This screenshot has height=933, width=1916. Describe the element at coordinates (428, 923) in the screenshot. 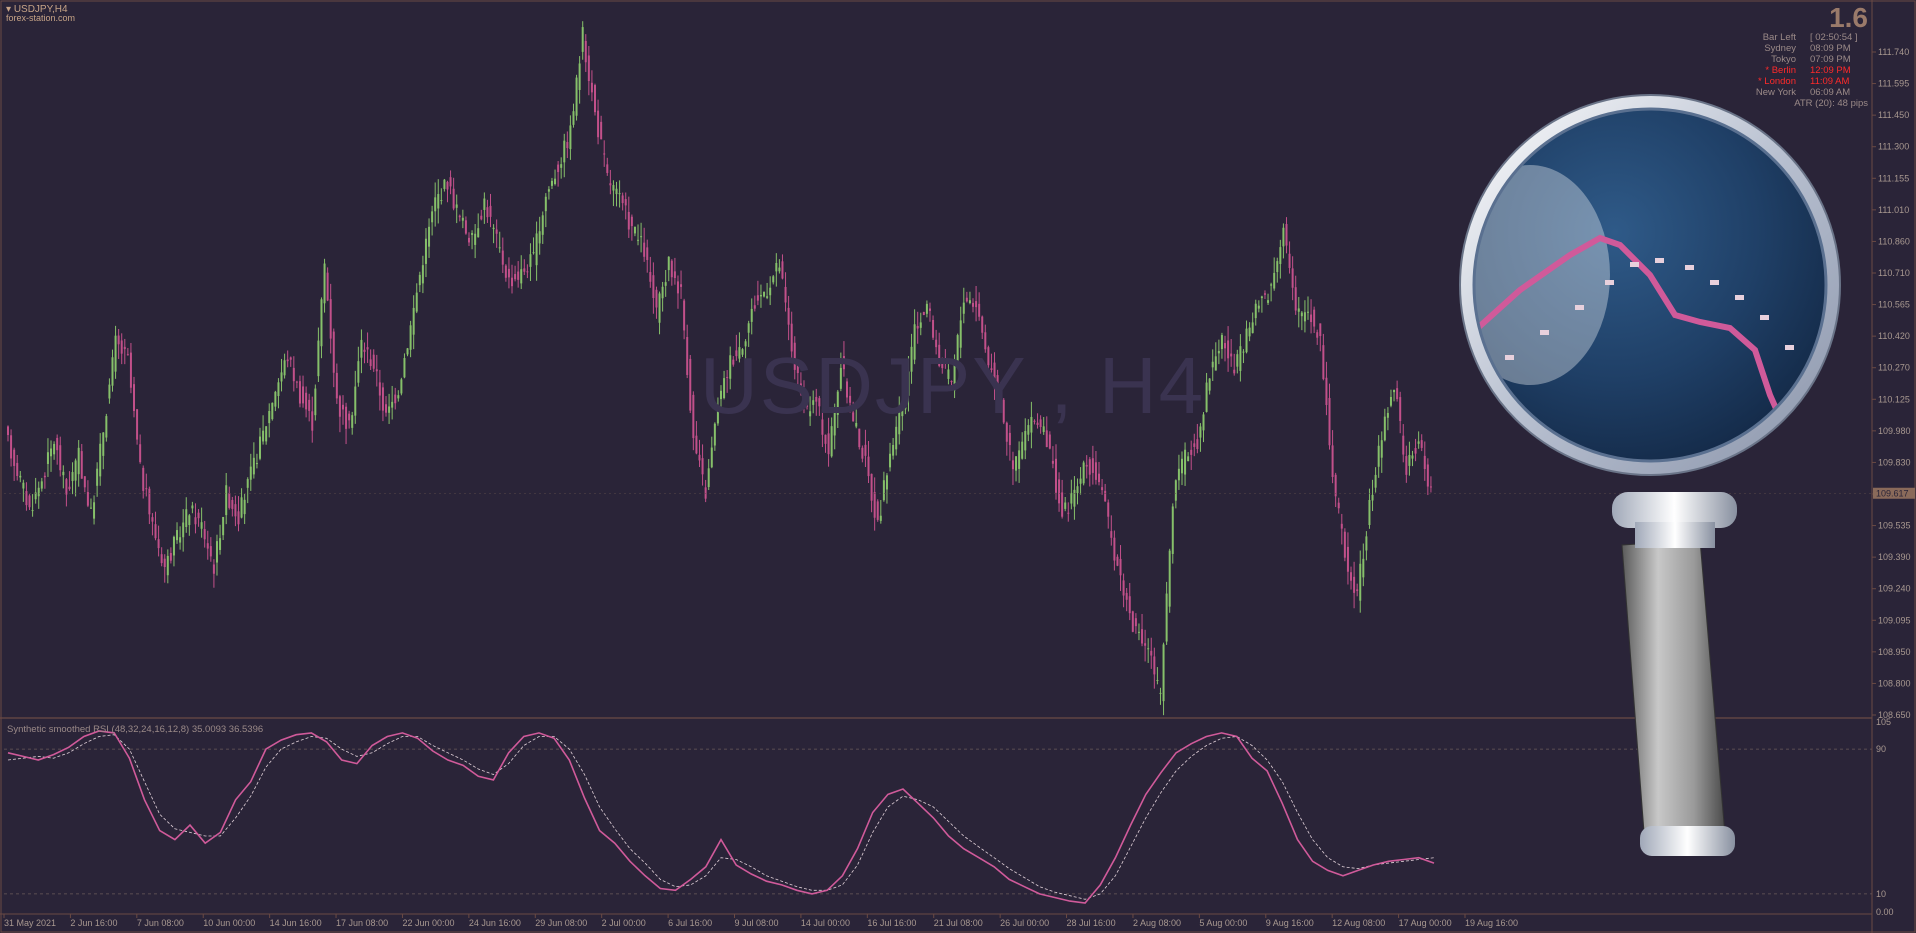

I see `time-axis-label: 22 Jun 00:00` at that location.